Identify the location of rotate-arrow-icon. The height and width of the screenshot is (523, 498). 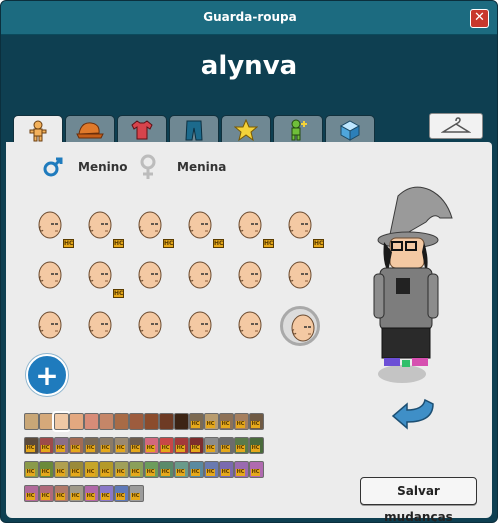
(412, 414).